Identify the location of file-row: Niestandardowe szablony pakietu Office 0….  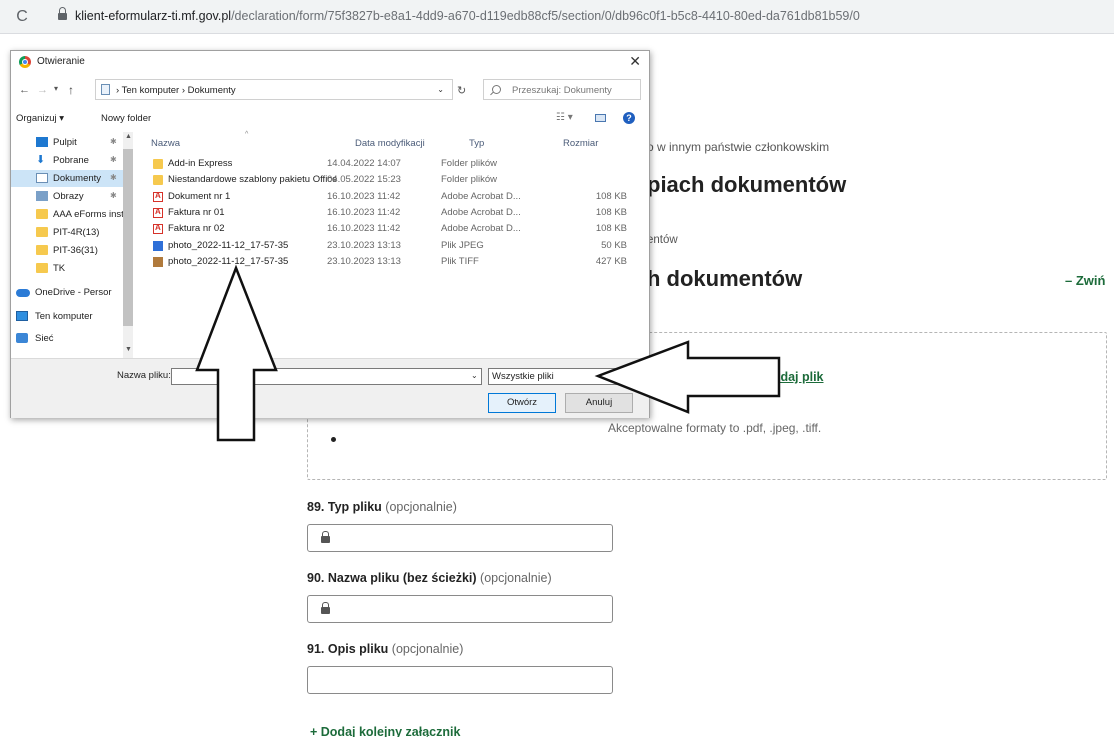
(389, 180).